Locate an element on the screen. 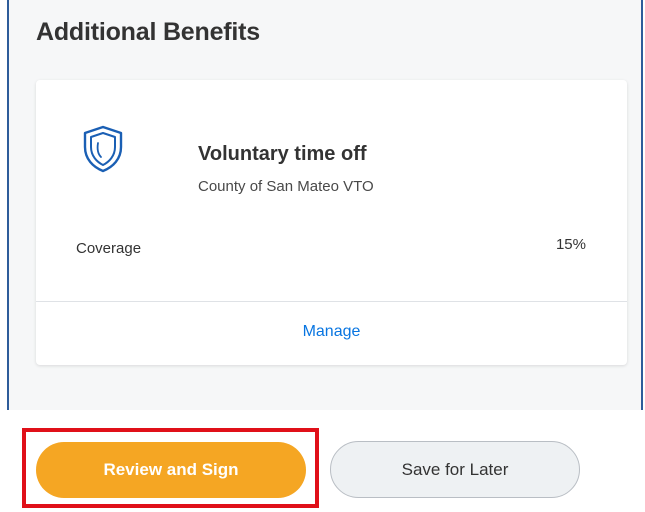 Image resolution: width=645 pixels, height=512 pixels. manage-link: Manage is located at coordinates (331, 332).